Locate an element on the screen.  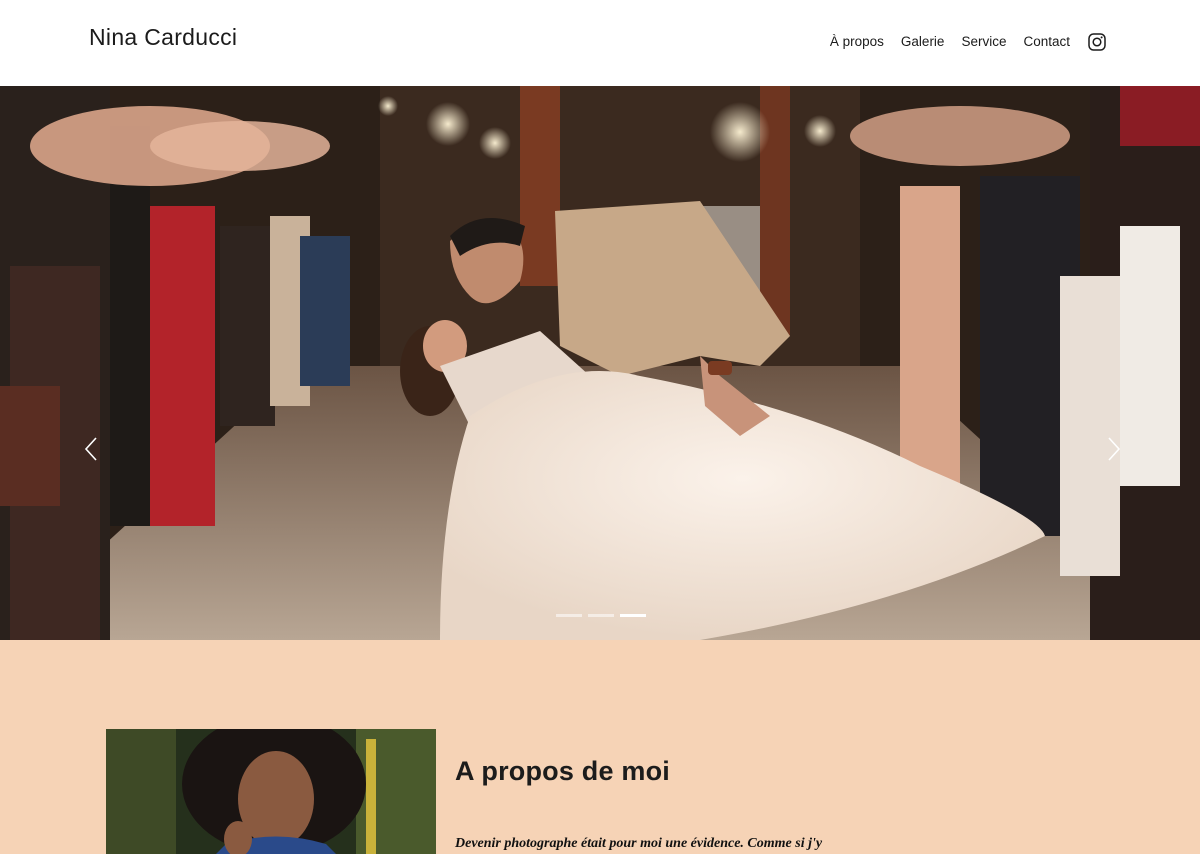
instagram-icon is located at coordinates (1097, 42).